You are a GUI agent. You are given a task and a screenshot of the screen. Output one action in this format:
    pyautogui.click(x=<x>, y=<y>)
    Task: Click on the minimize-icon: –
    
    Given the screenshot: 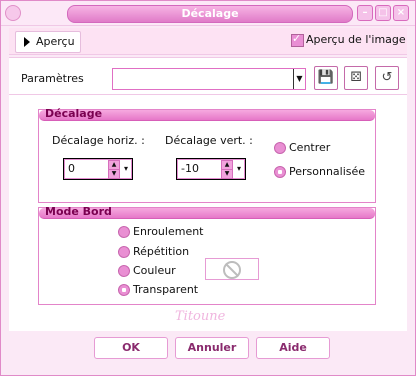 What is the action you would take?
    pyautogui.click(x=365, y=13)
    